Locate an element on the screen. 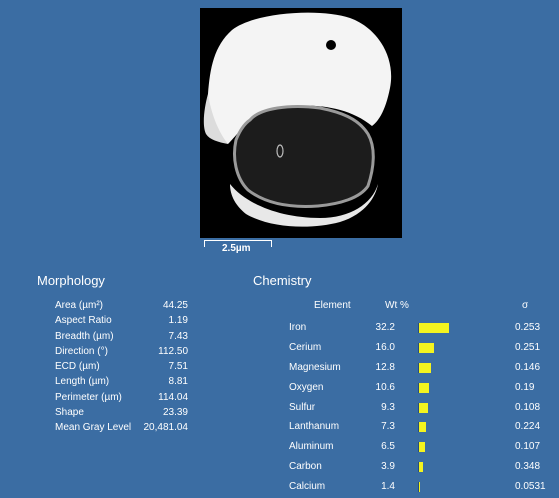  chemistry-row: Cerium 16.0 0.251 is located at coordinates (420, 348).